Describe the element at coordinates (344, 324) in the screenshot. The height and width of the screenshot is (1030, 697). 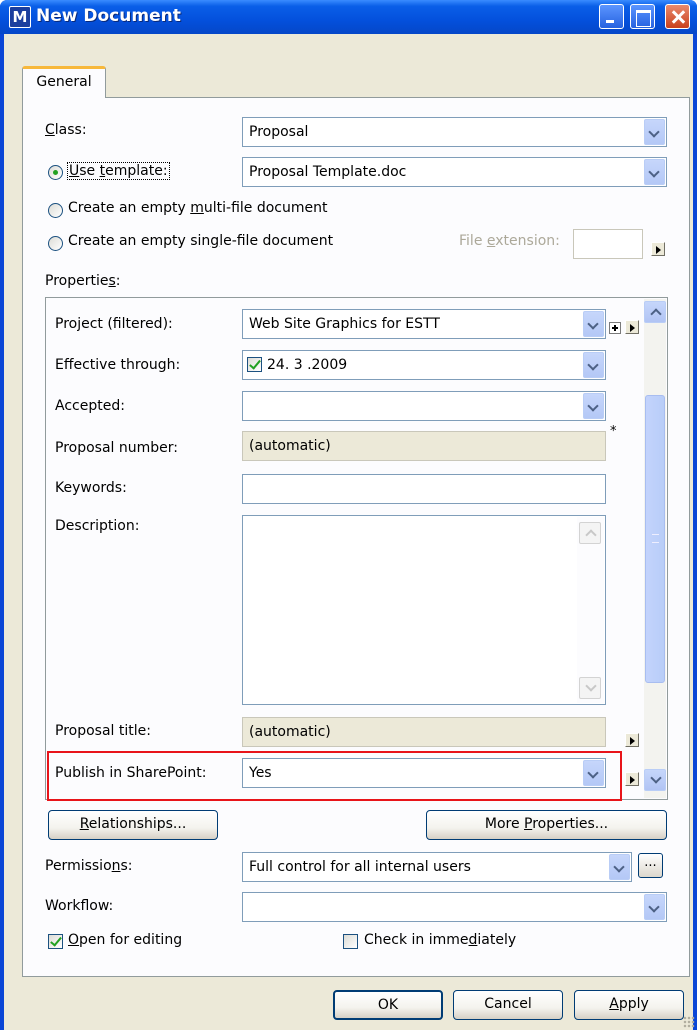
I see `project-value: Web Site Graphics for ESTT` at that location.